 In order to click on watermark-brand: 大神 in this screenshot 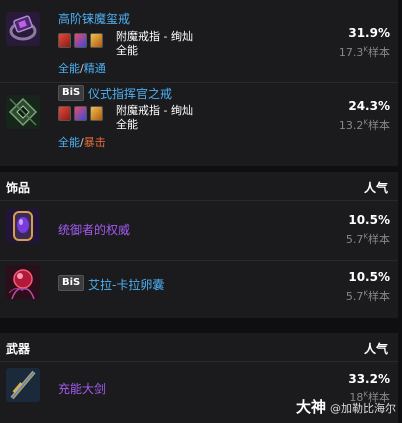, I will do `click(310, 407)`.